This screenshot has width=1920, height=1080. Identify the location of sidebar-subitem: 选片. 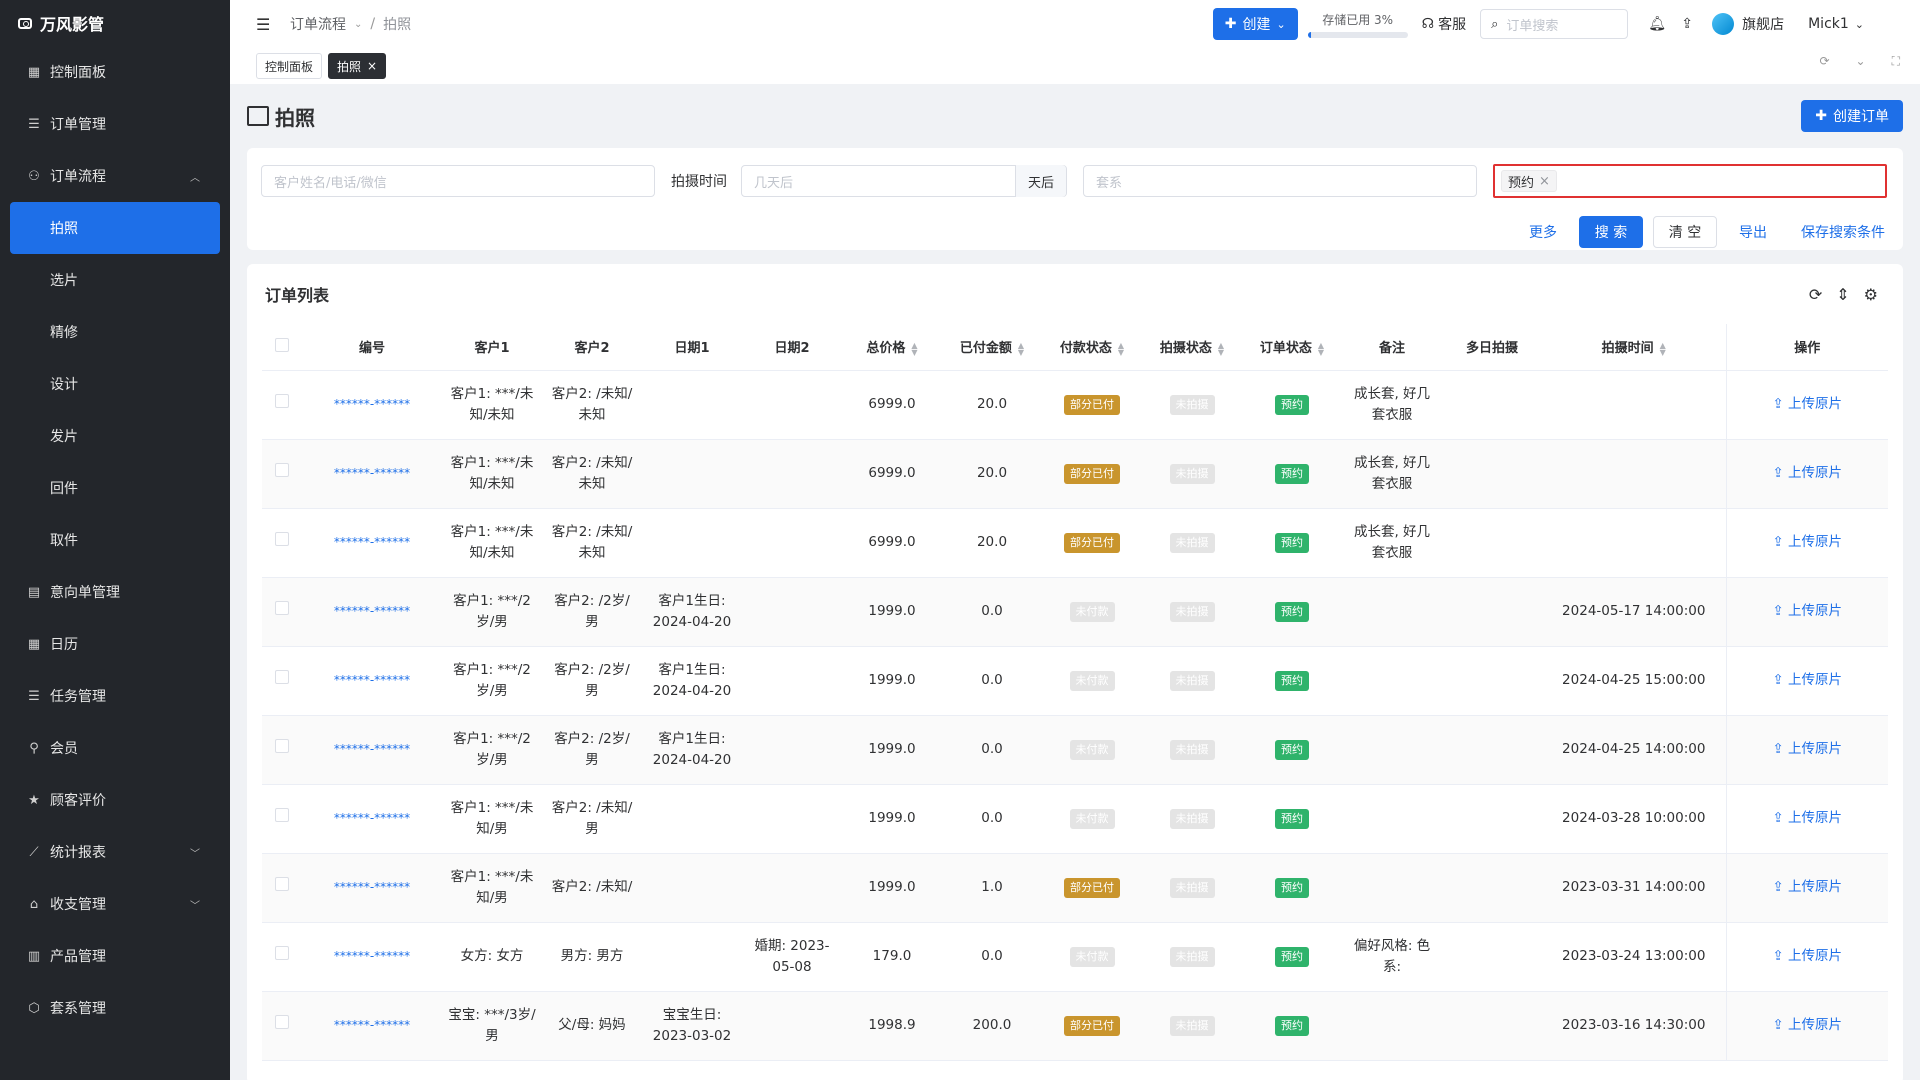
(115, 280).